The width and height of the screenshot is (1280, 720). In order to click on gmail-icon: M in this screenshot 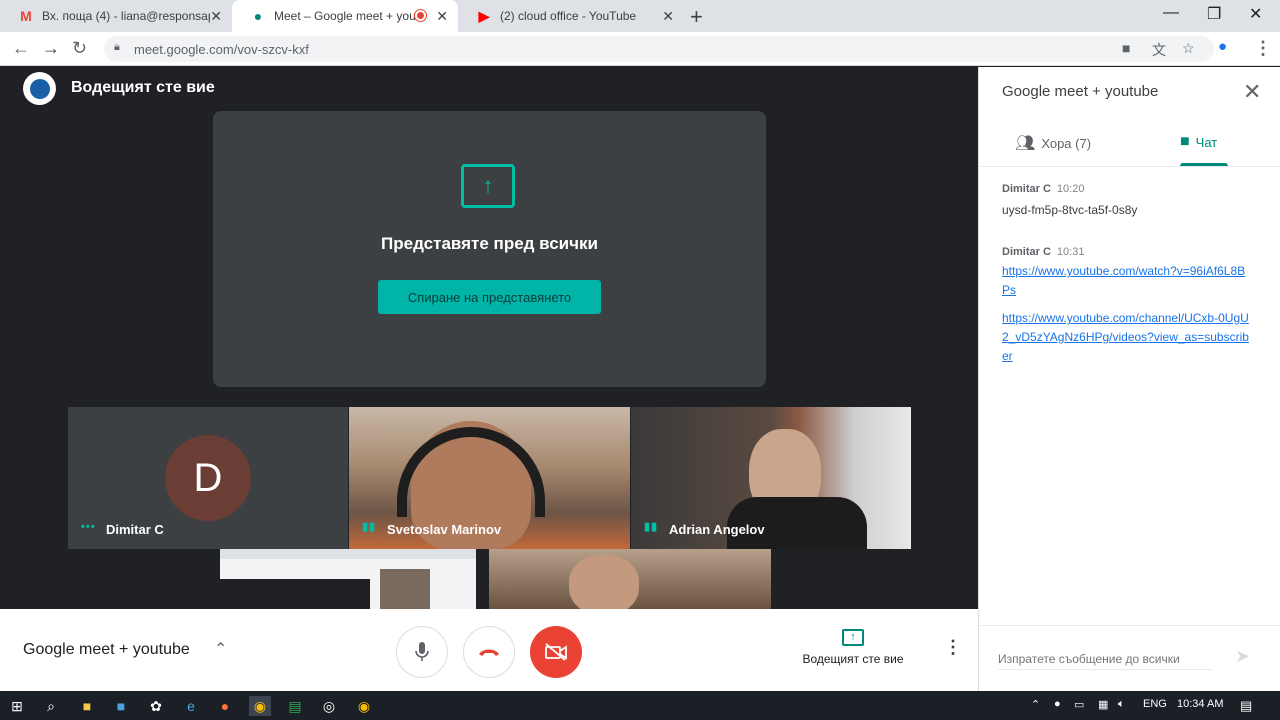, I will do `click(26, 16)`.